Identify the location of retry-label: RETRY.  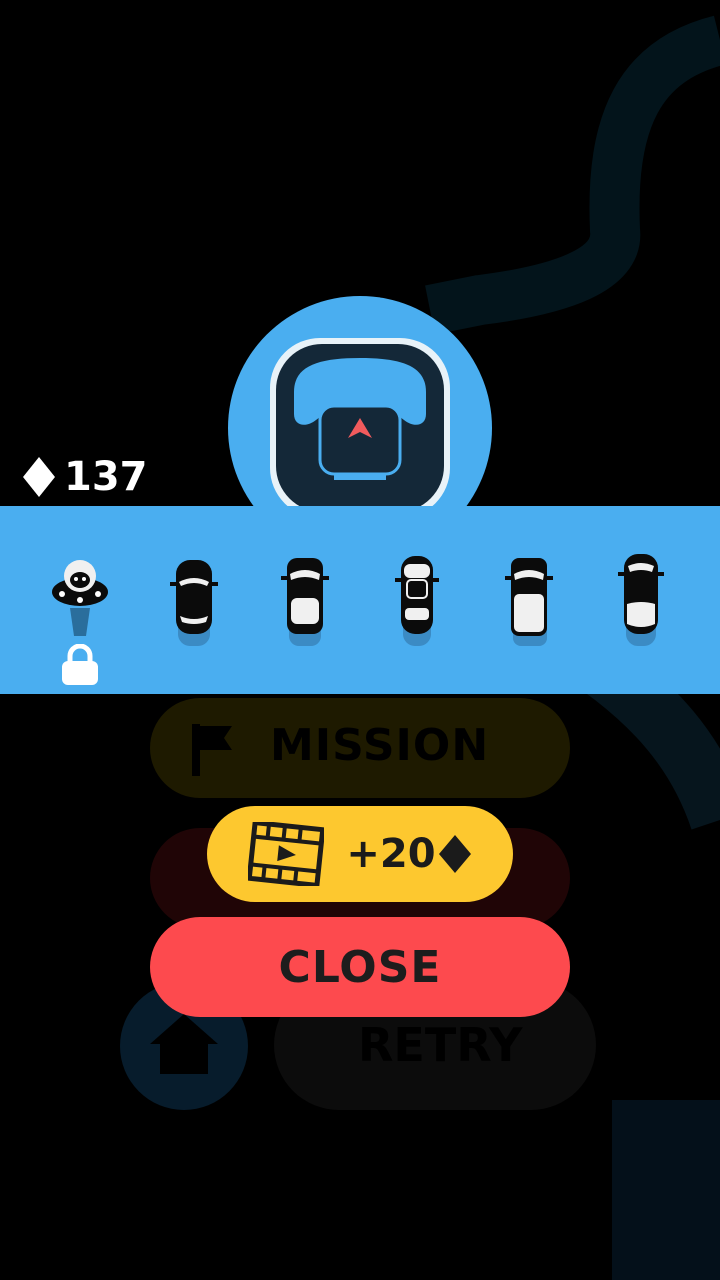
(440, 1045).